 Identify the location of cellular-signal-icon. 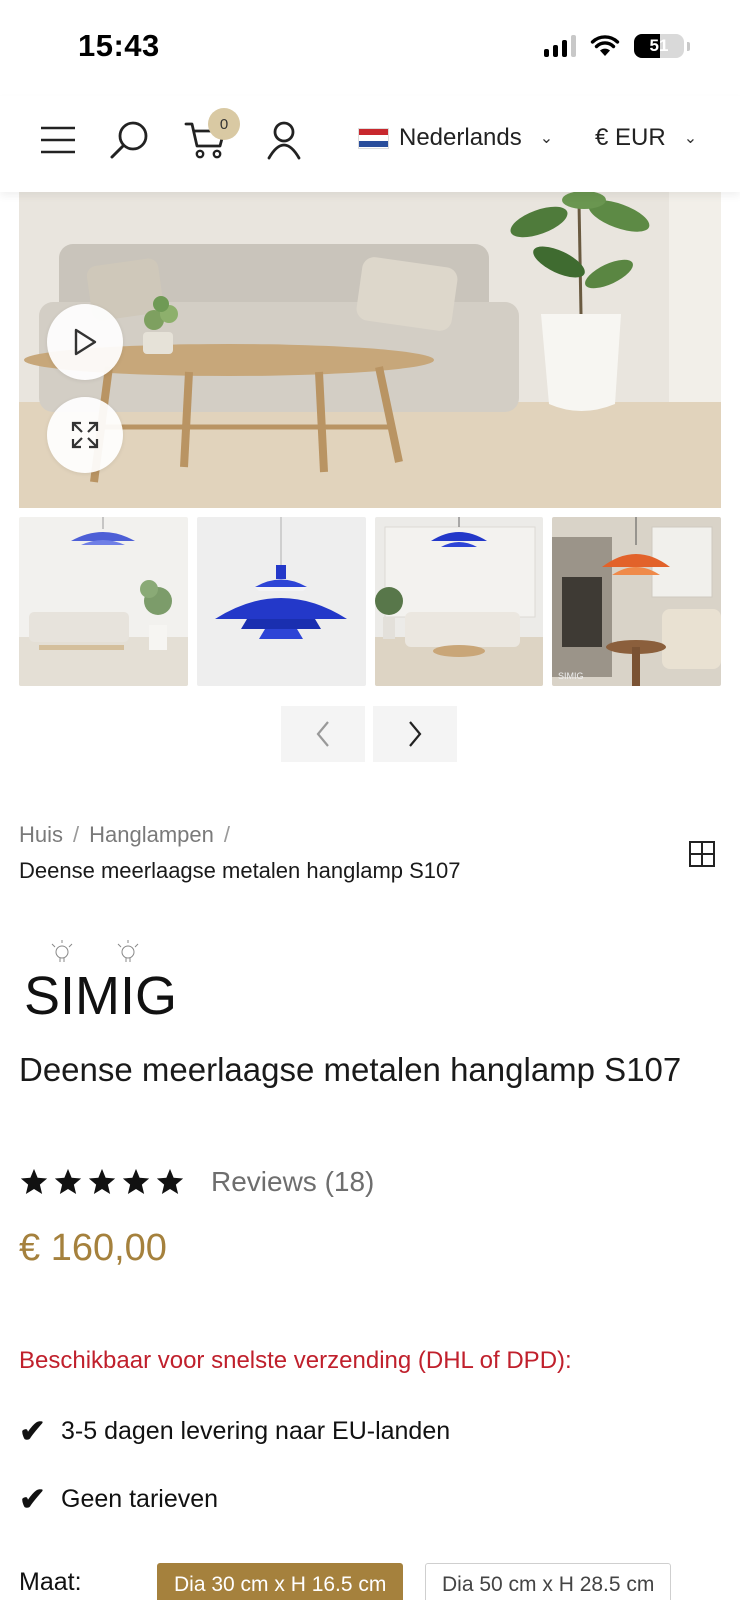
(560, 46).